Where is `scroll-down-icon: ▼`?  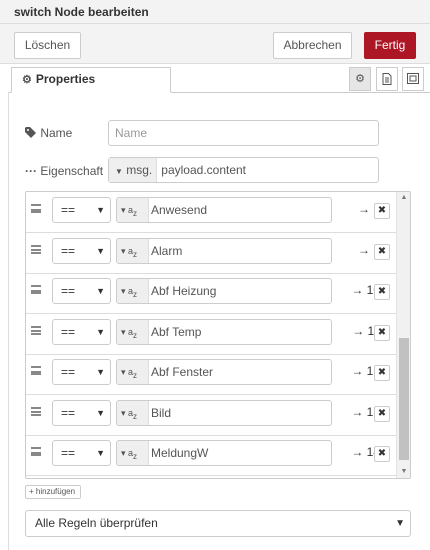
scroll-down-icon: ▼ is located at coordinates (404, 472).